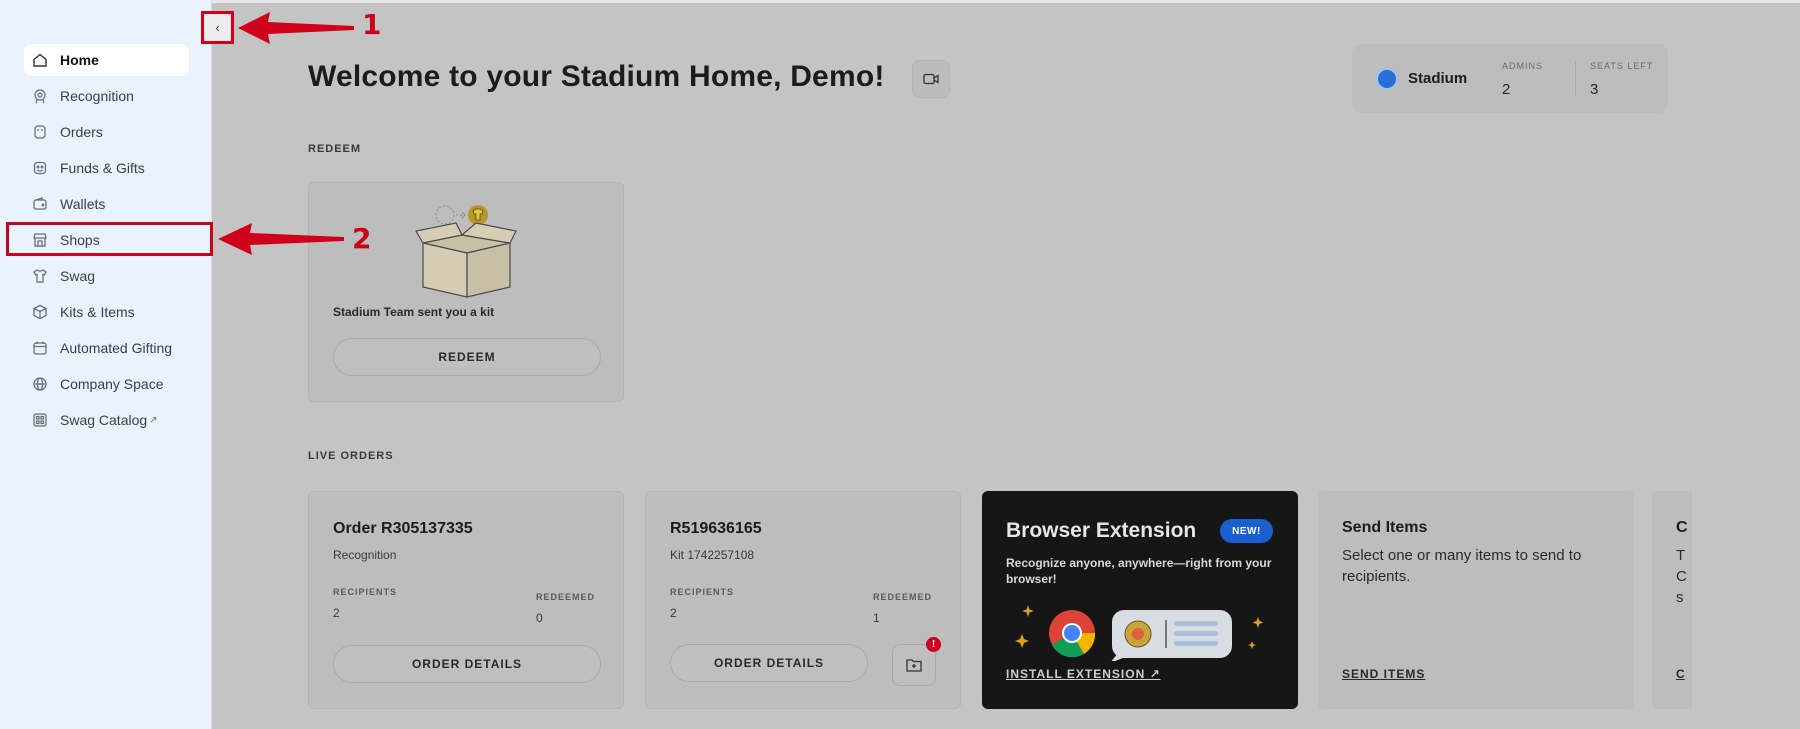  I want to click on sidebar-item-label: Automated Gifting, so click(116, 348).